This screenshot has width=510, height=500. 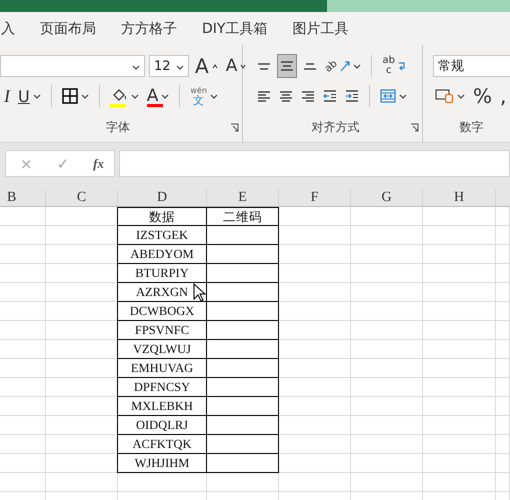 I want to click on insert-function-button: fx, so click(x=98, y=164).